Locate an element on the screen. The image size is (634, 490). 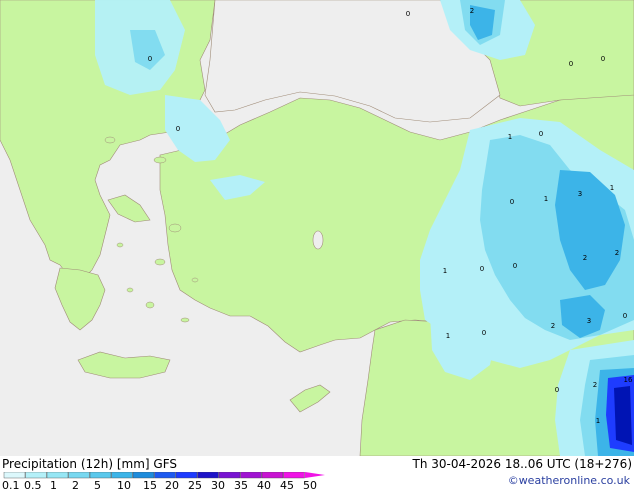
scale-boxes is located at coordinates (154, 475).